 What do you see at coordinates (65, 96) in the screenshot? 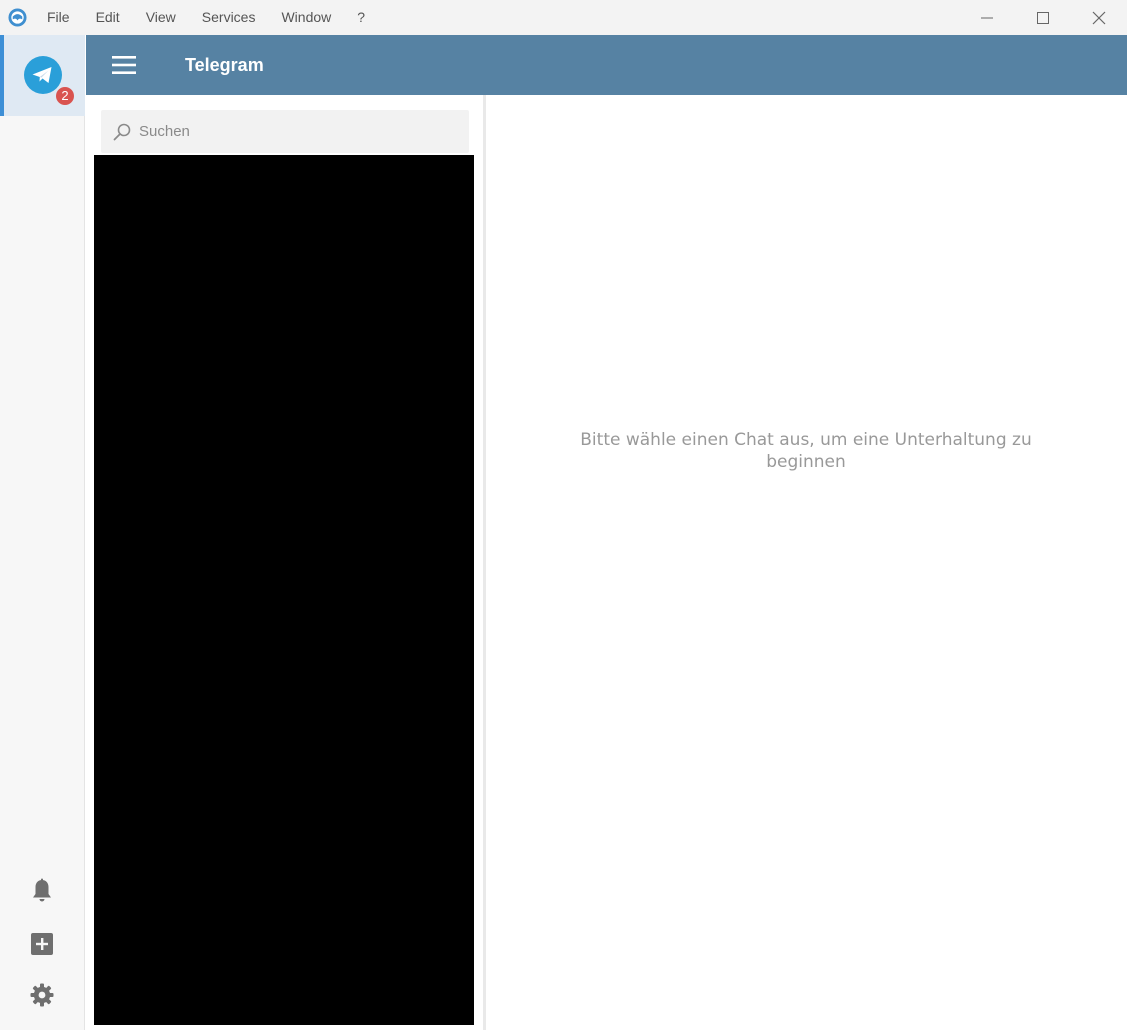
I see `unread-badge: 2` at bounding box center [65, 96].